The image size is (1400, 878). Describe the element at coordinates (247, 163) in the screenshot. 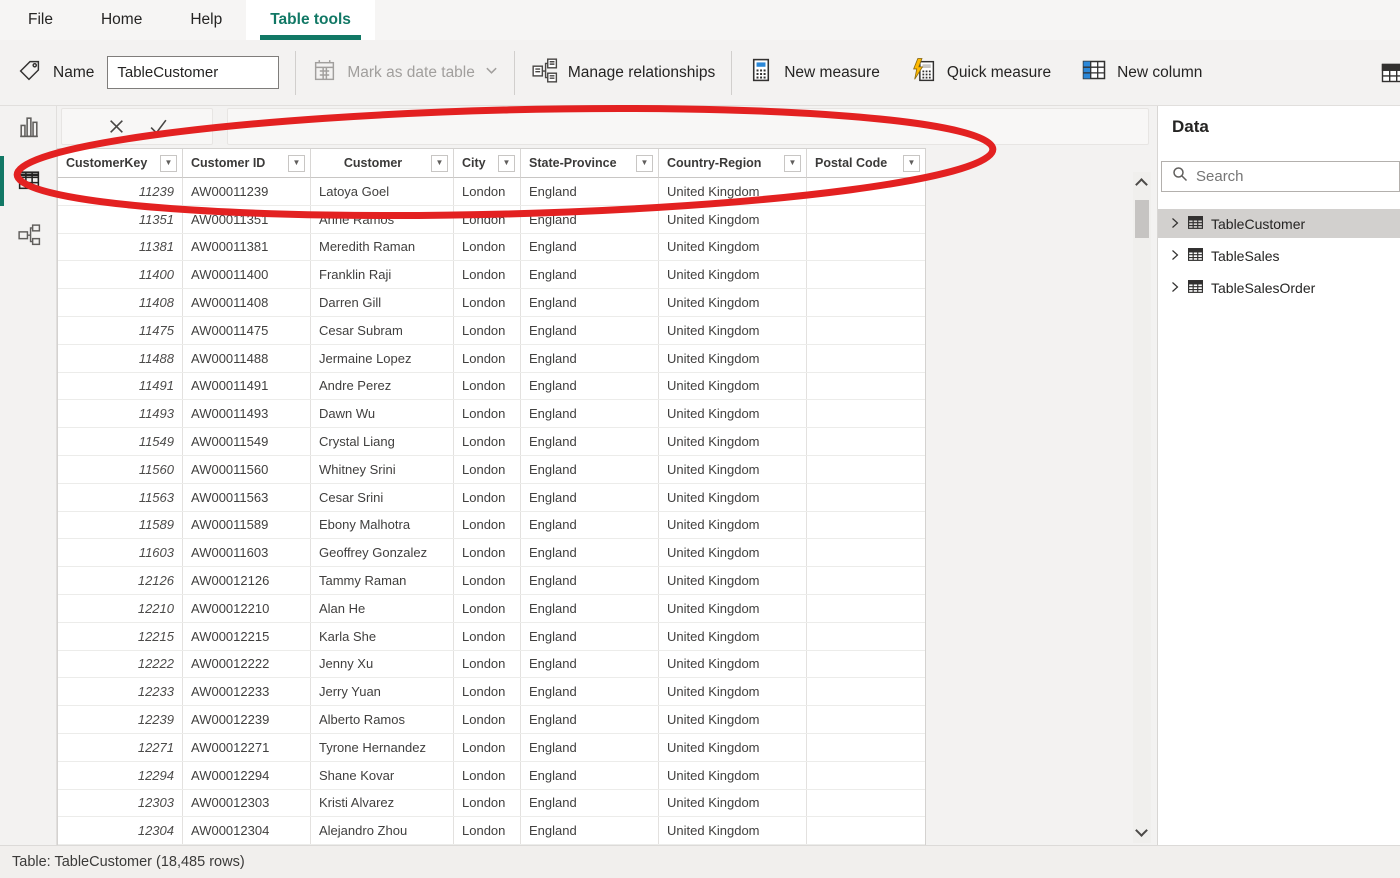

I see `column-header: Customer ID ▼` at that location.